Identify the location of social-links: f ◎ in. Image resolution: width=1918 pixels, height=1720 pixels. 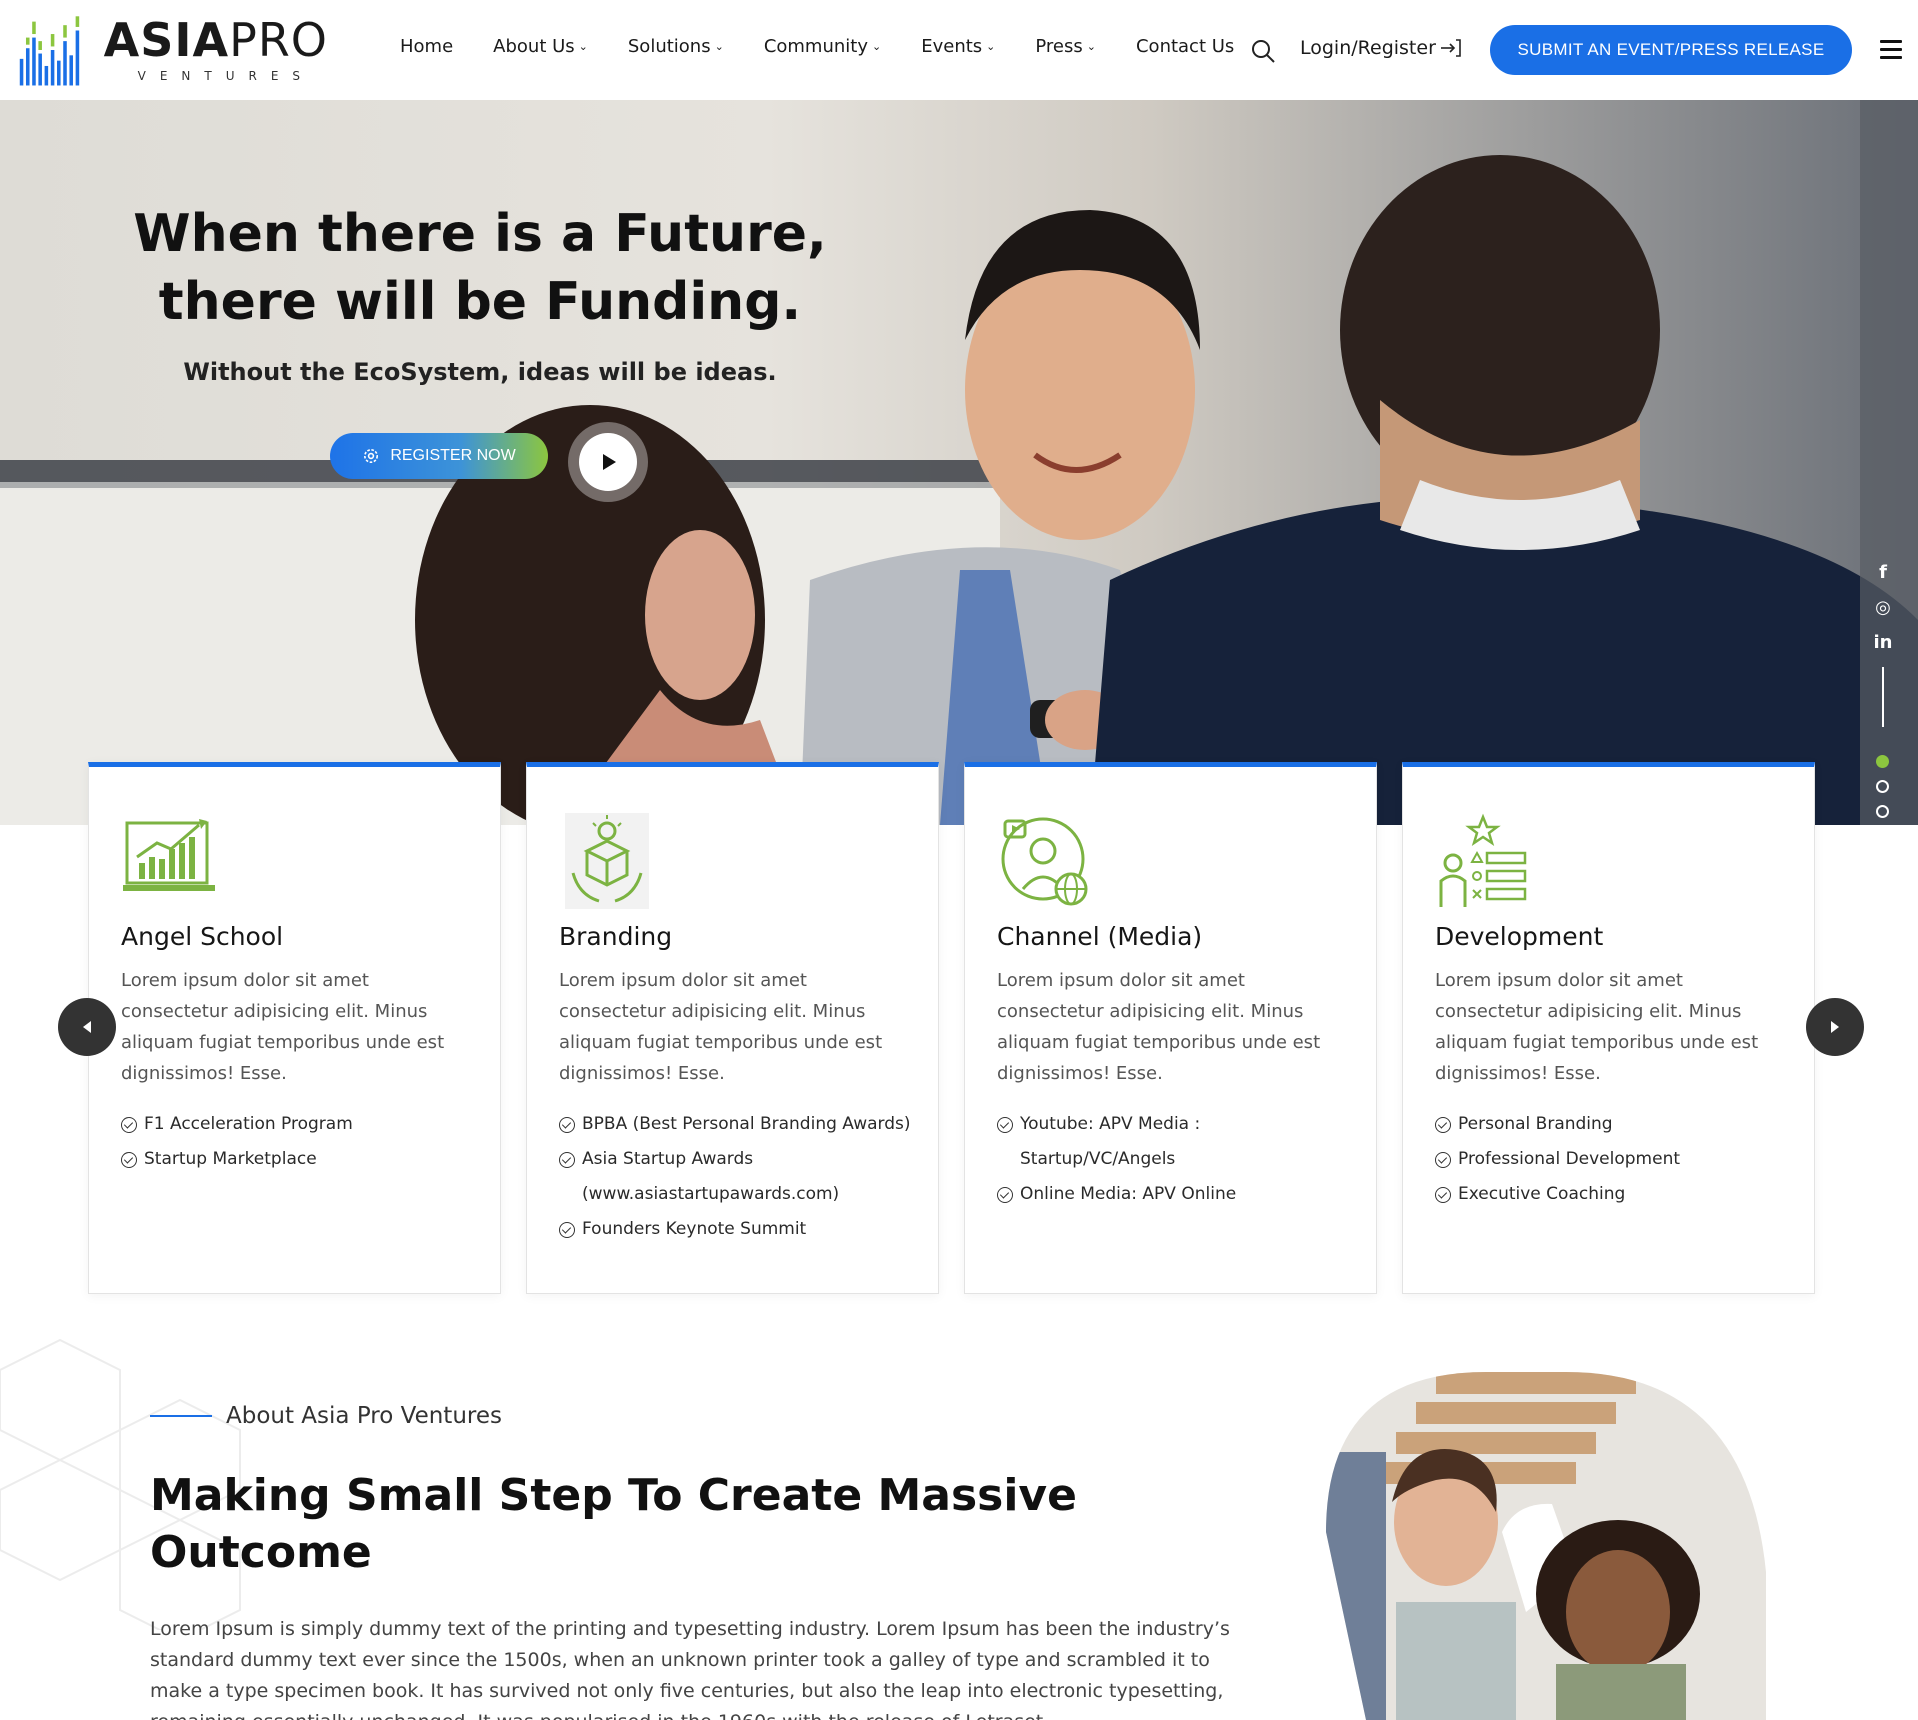
(1883, 644).